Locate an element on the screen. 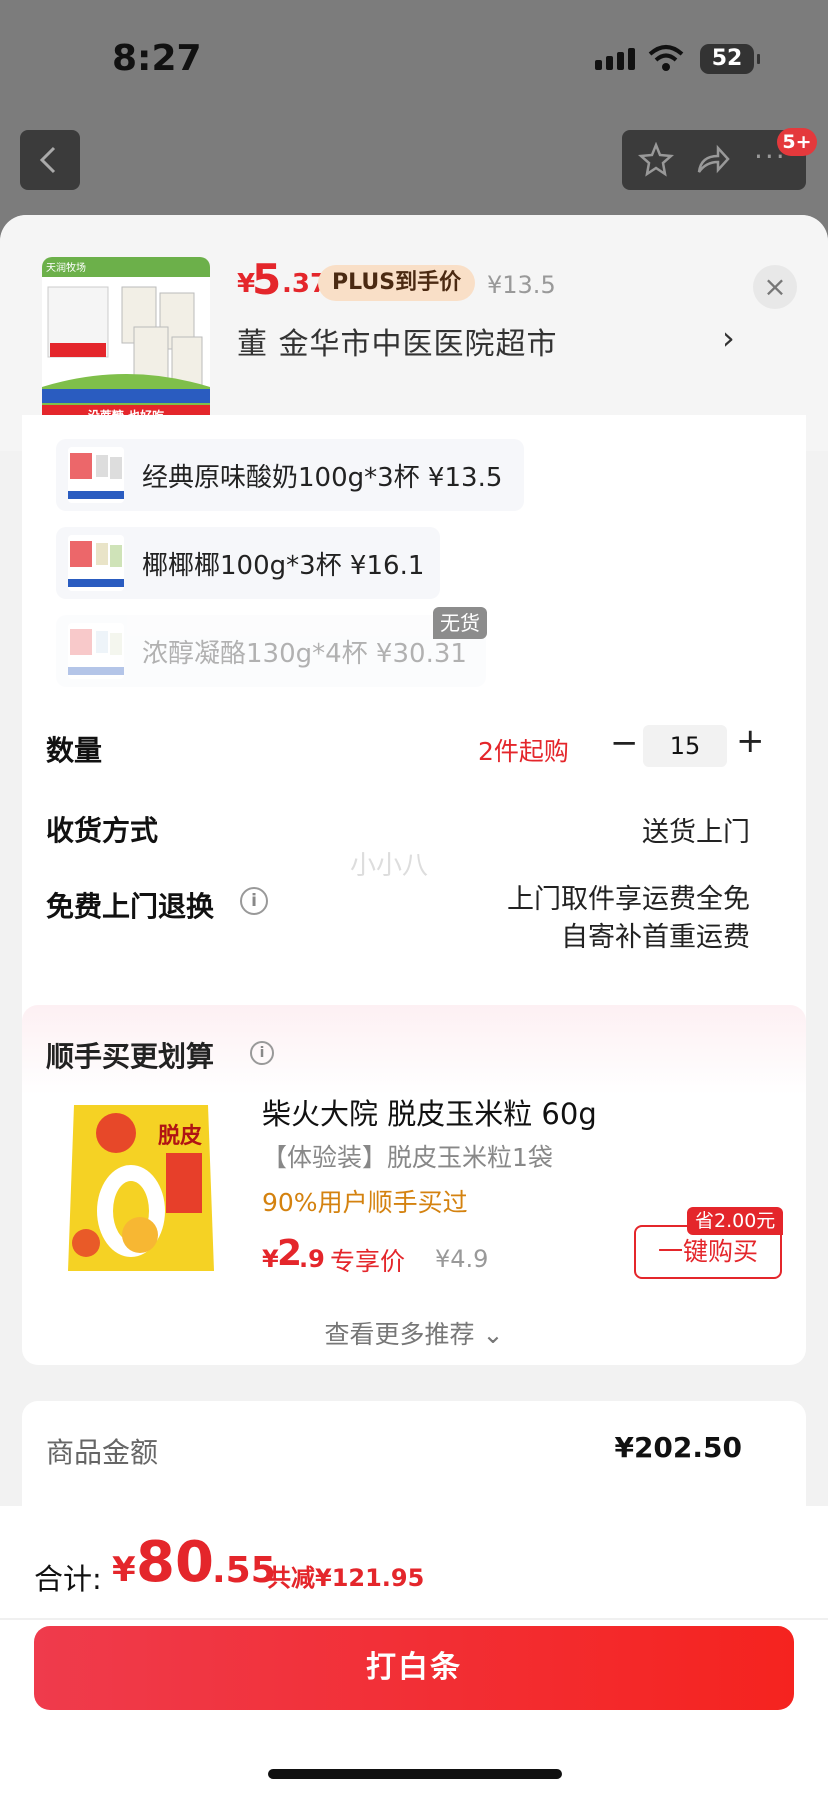 The width and height of the screenshot is (828, 1796). divider is located at coordinates (414, 1619).